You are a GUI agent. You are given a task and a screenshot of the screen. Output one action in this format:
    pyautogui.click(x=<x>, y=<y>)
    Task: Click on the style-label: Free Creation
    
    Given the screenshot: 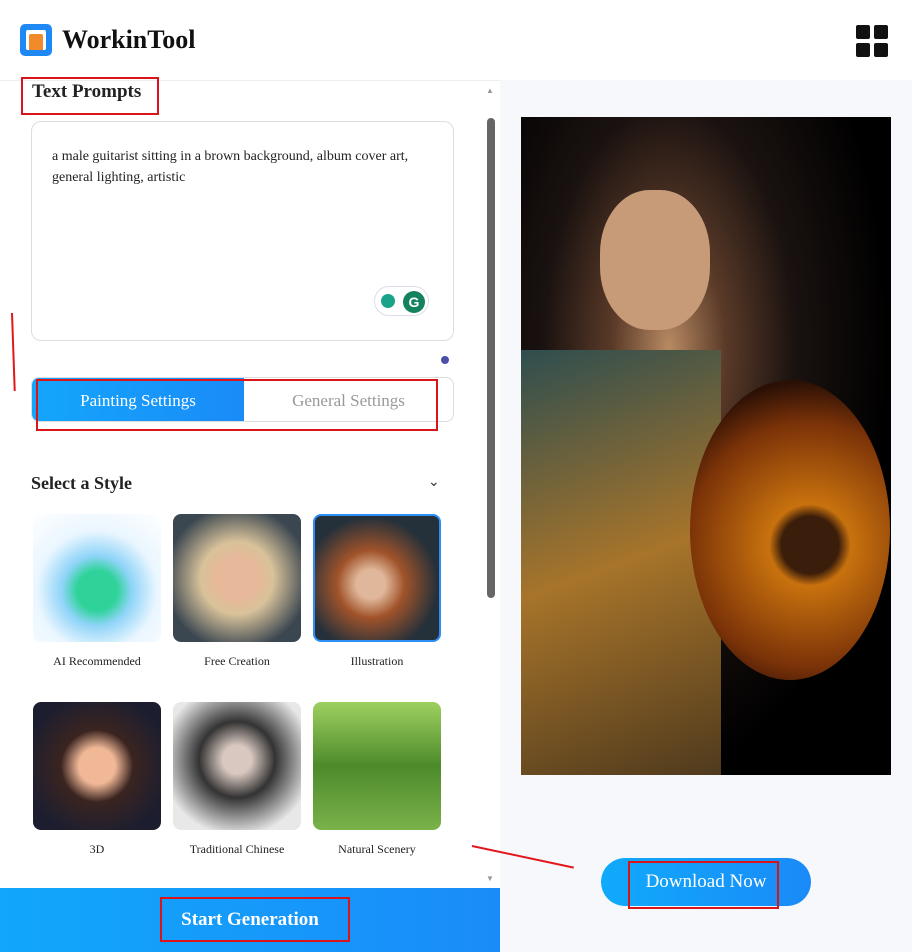 What is the action you would take?
    pyautogui.click(x=237, y=661)
    